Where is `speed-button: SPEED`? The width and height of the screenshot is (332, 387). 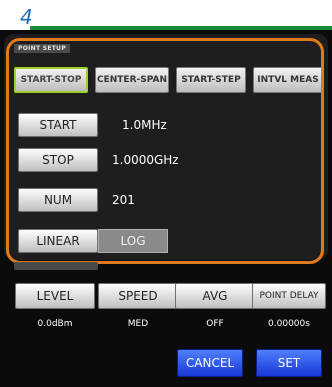
speed-button: SPEED is located at coordinates (138, 296).